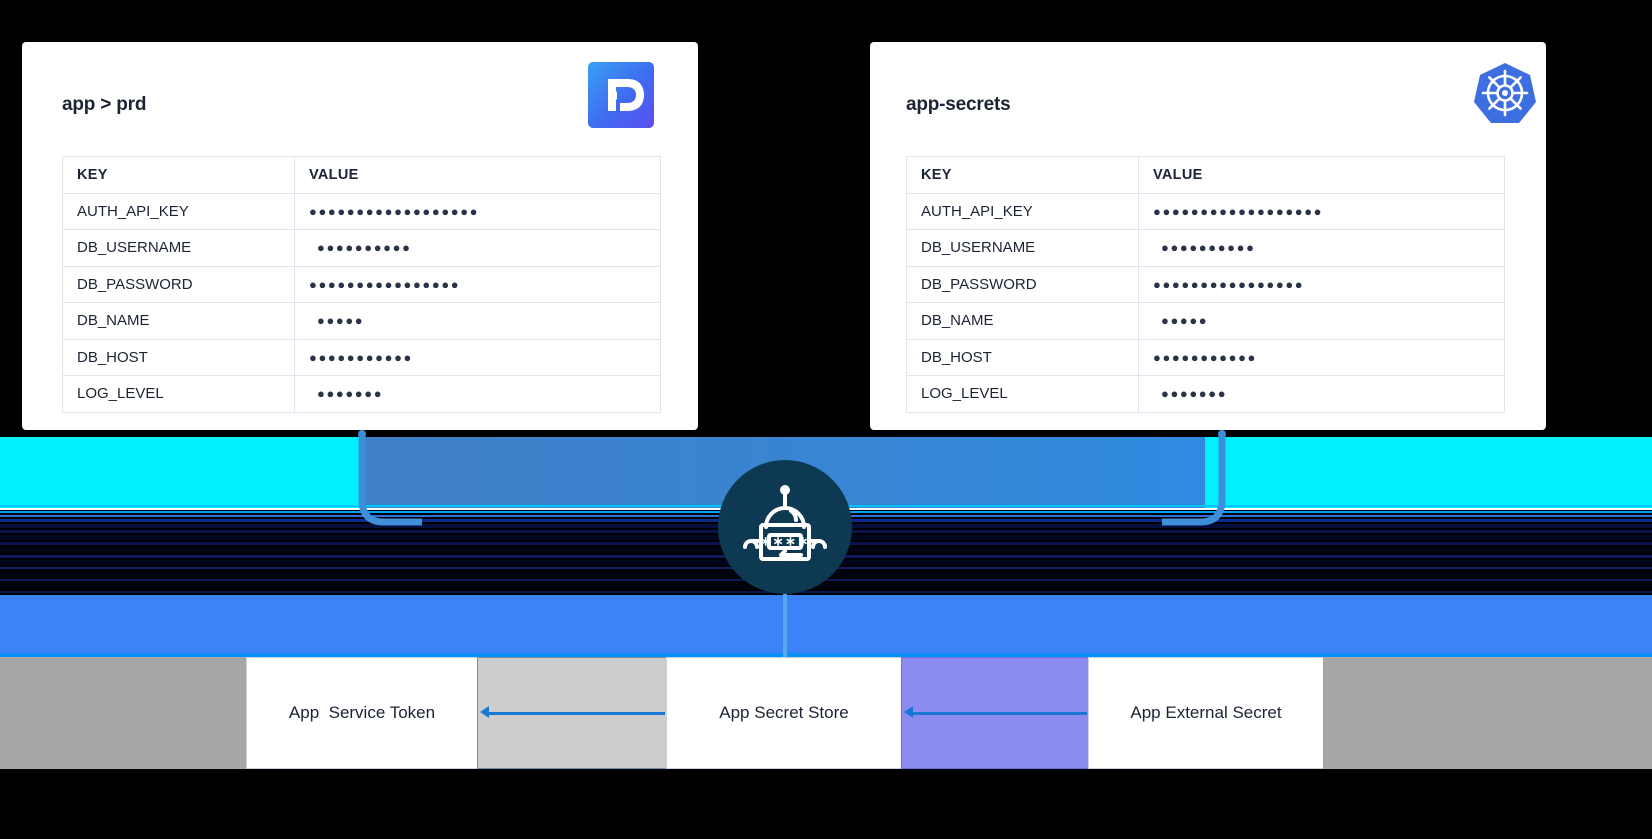  What do you see at coordinates (999, 713) in the screenshot?
I see `arrow-line-secret` at bounding box center [999, 713].